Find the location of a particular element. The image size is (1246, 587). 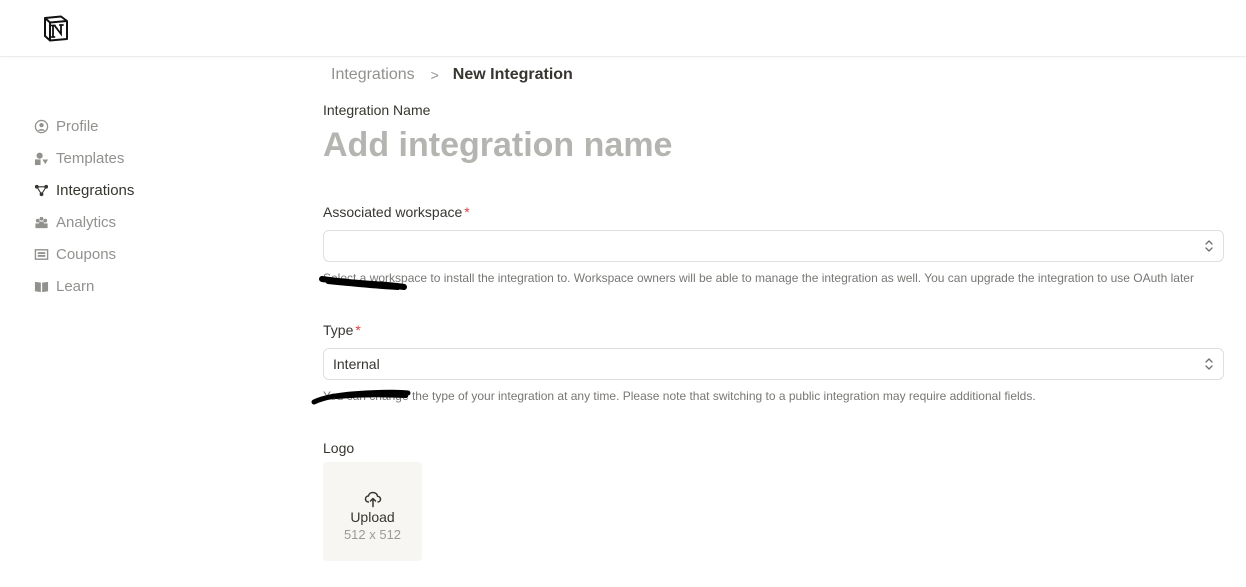

type-select-value: Internal is located at coordinates (356, 364).